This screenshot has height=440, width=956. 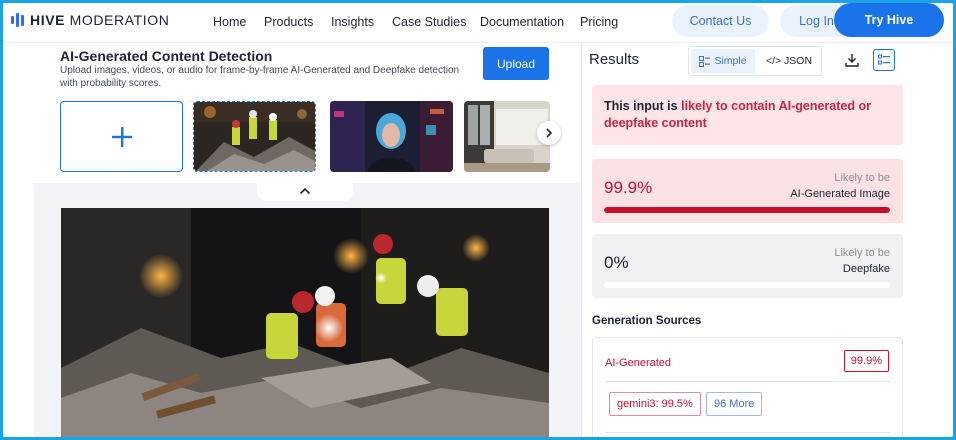 I want to click on hive-logo: HIVE MODERATION, so click(x=90, y=20).